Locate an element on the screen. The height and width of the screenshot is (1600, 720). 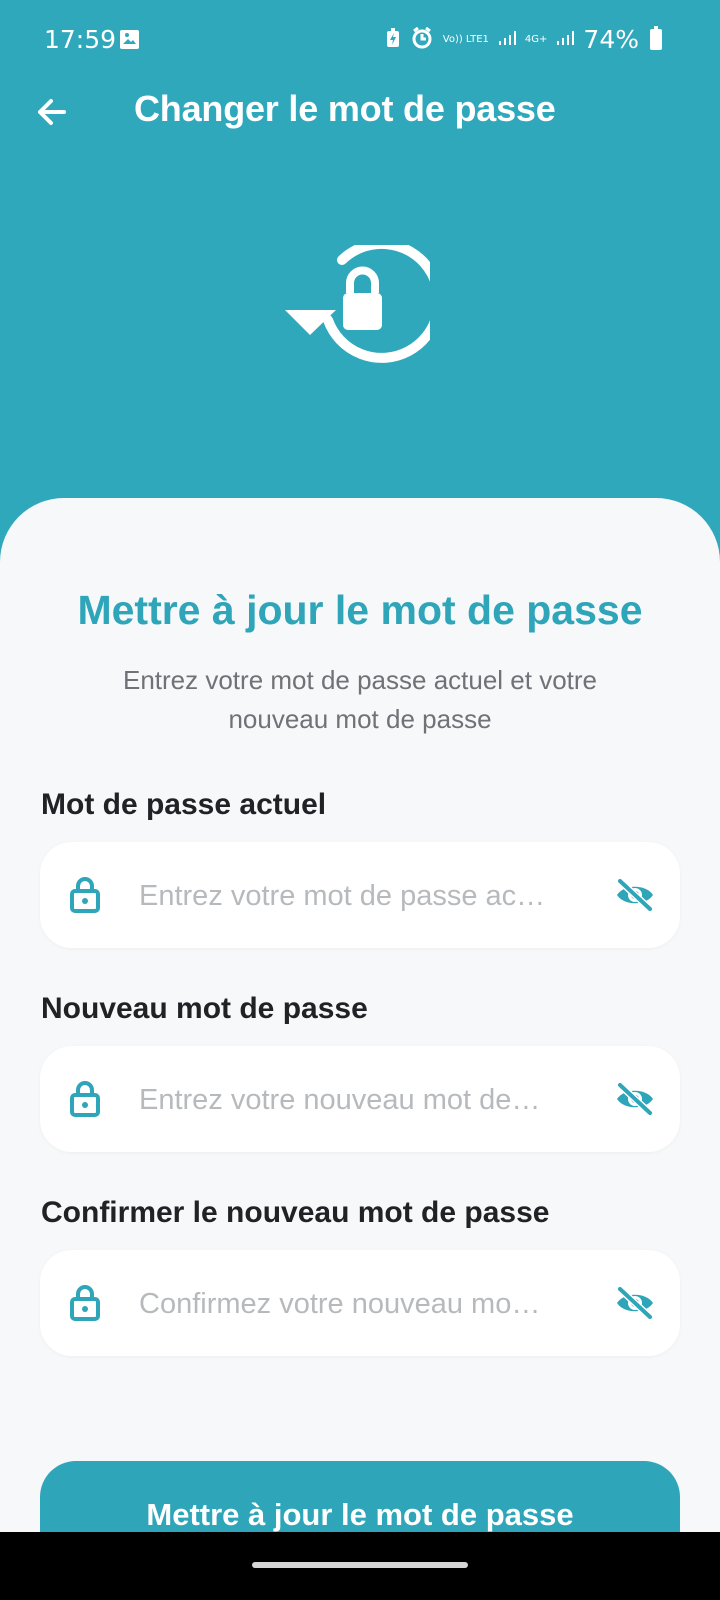
system-navigation-bar is located at coordinates (360, 1566).